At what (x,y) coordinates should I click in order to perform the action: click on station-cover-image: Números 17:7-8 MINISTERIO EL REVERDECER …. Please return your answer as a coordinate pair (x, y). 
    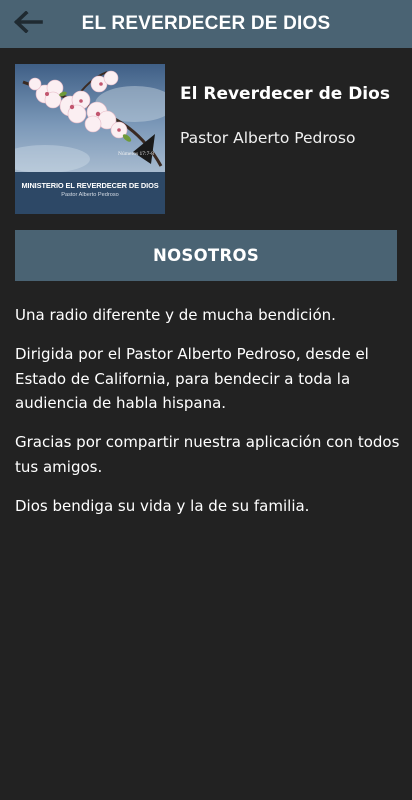
    Looking at the image, I should click on (90, 139).